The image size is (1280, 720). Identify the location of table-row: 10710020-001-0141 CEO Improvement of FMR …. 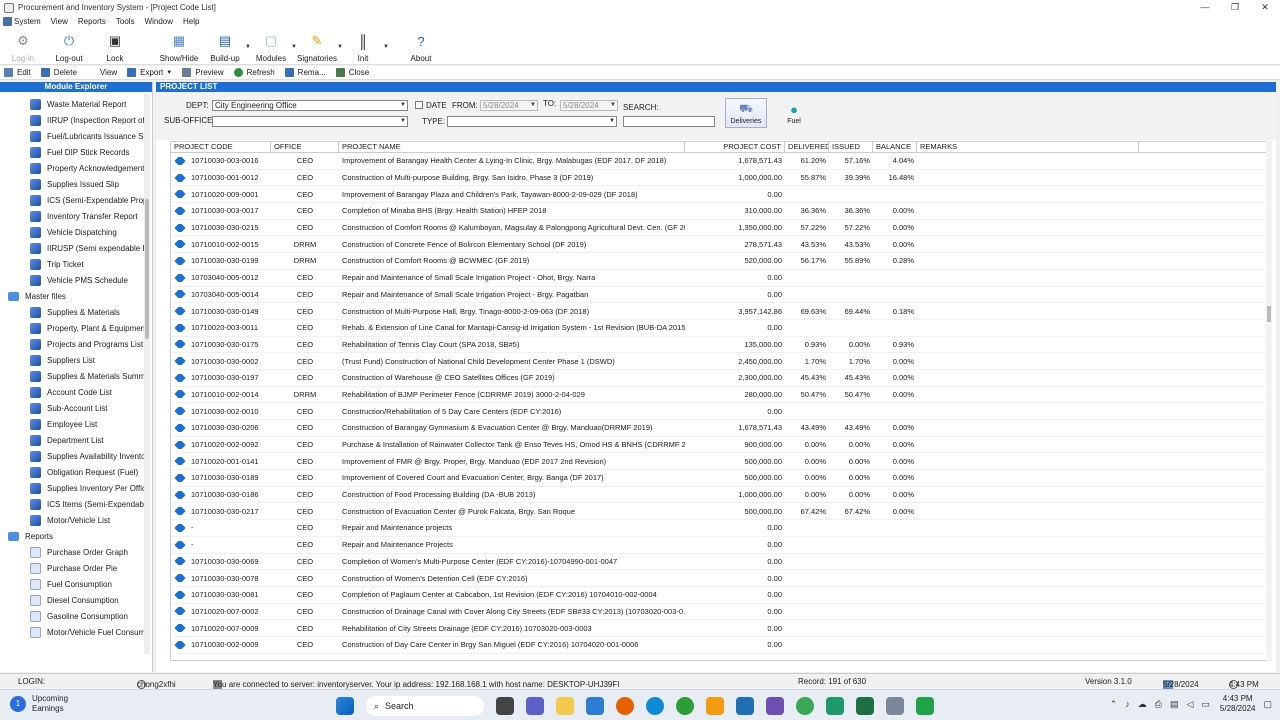
(719, 462).